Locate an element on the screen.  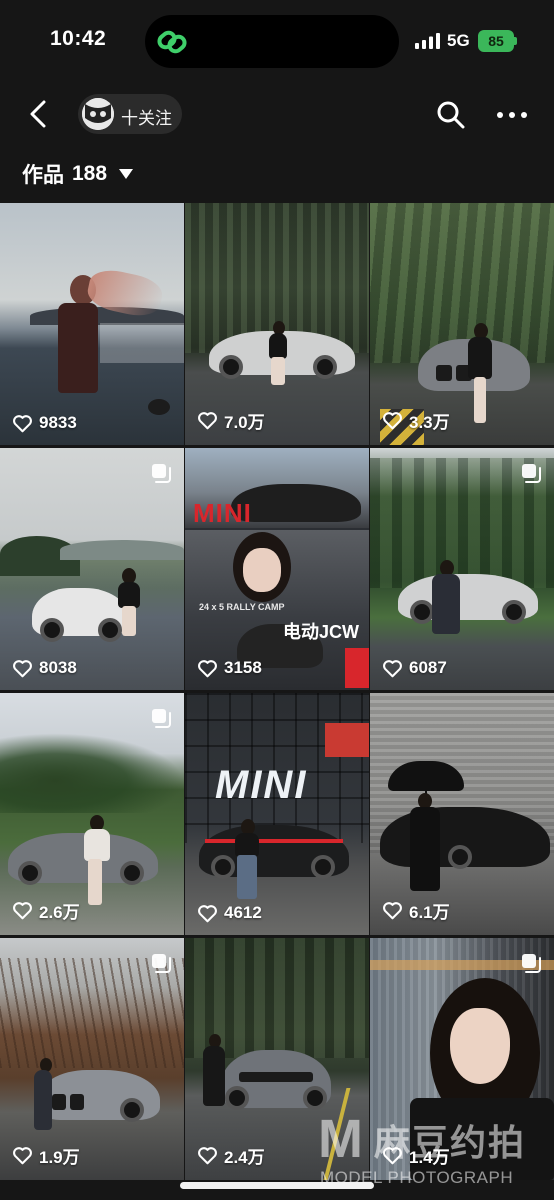
like-count: 6.1万 is located at coordinates (416, 910).